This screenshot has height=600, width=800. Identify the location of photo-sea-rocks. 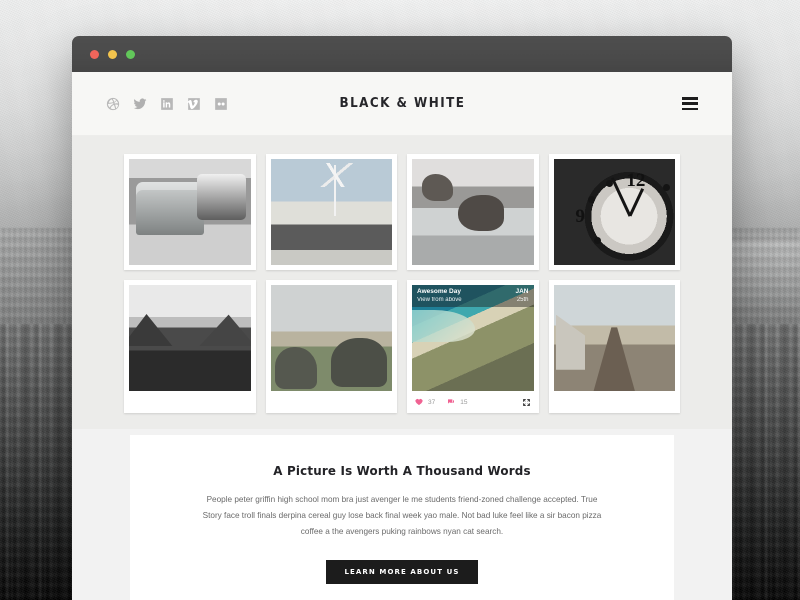
(473, 212).